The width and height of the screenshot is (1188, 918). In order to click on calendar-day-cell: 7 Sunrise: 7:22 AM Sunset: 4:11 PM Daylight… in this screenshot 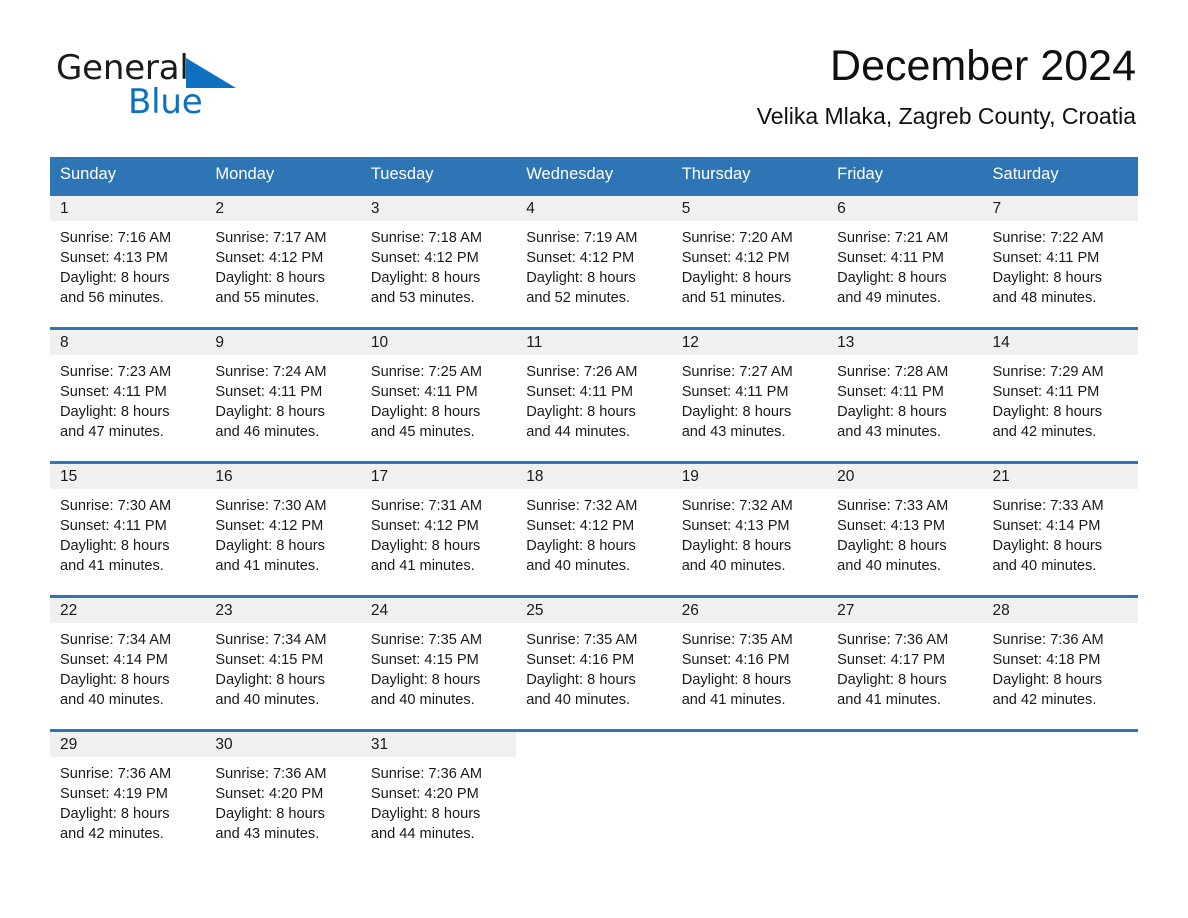, I will do `click(1060, 261)`.